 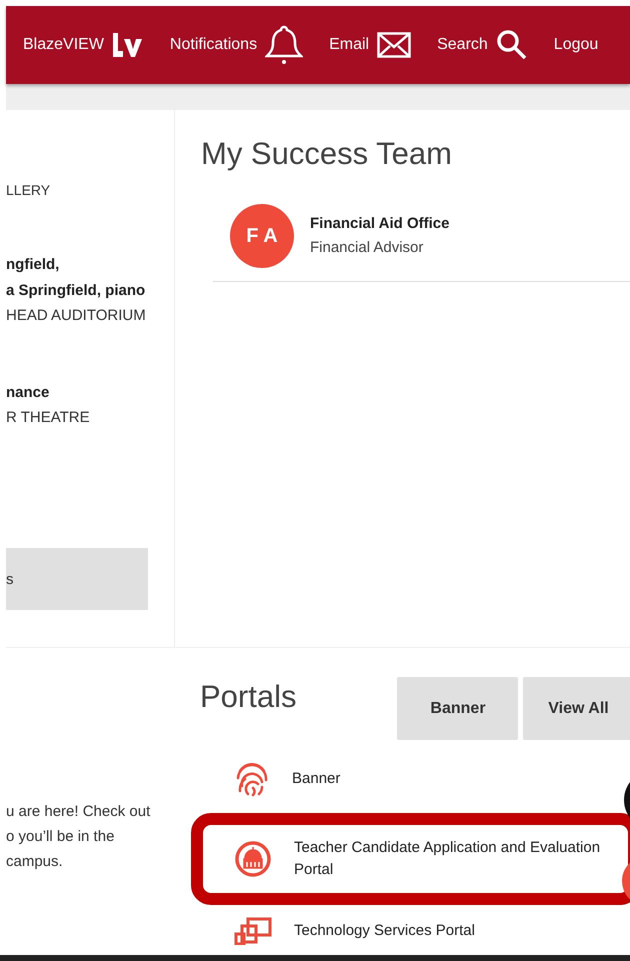 I want to click on events-button: s, so click(x=77, y=579).